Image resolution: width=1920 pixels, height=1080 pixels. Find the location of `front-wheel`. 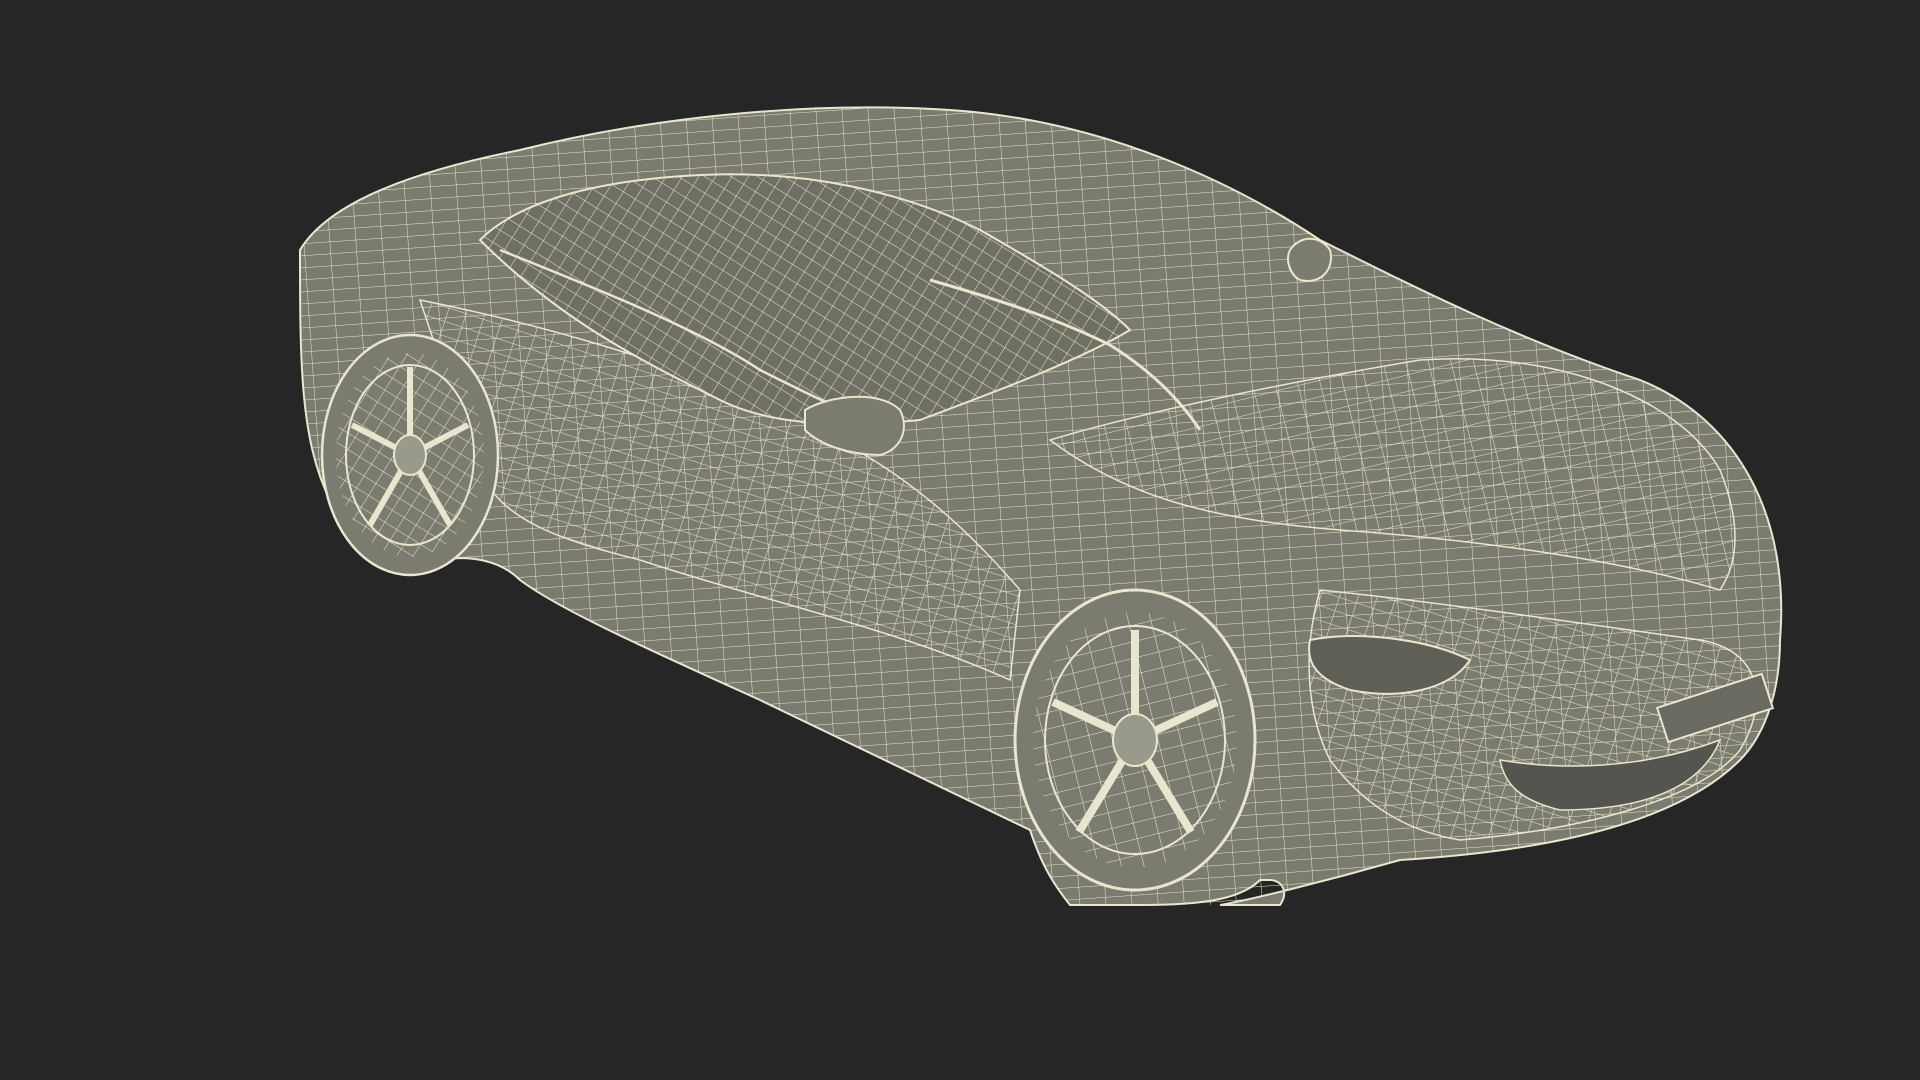

front-wheel is located at coordinates (1135, 740).